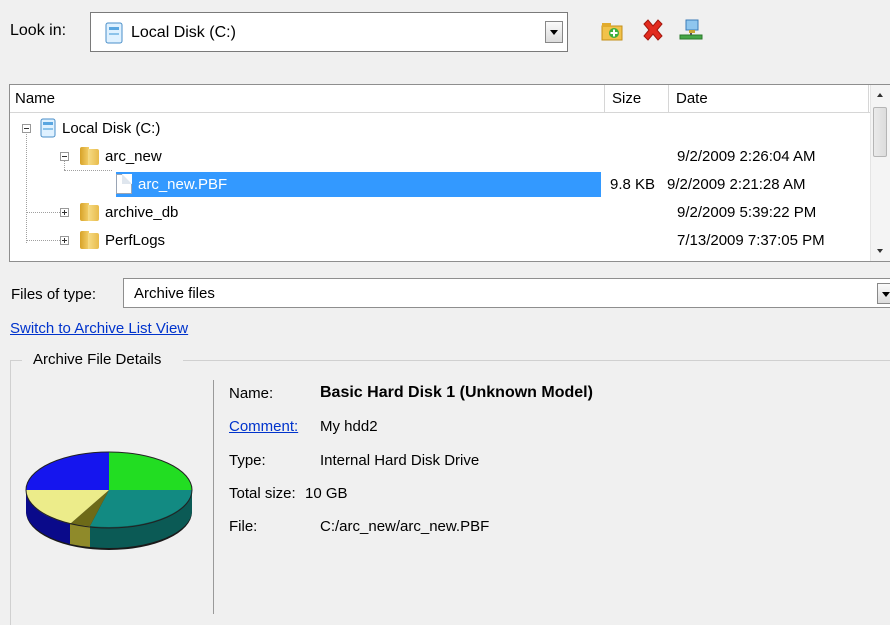 This screenshot has width=890, height=625. What do you see at coordinates (441, 156) in the screenshot?
I see `tree-row: arc_new 9/2/2009 2:26:04 AM` at bounding box center [441, 156].